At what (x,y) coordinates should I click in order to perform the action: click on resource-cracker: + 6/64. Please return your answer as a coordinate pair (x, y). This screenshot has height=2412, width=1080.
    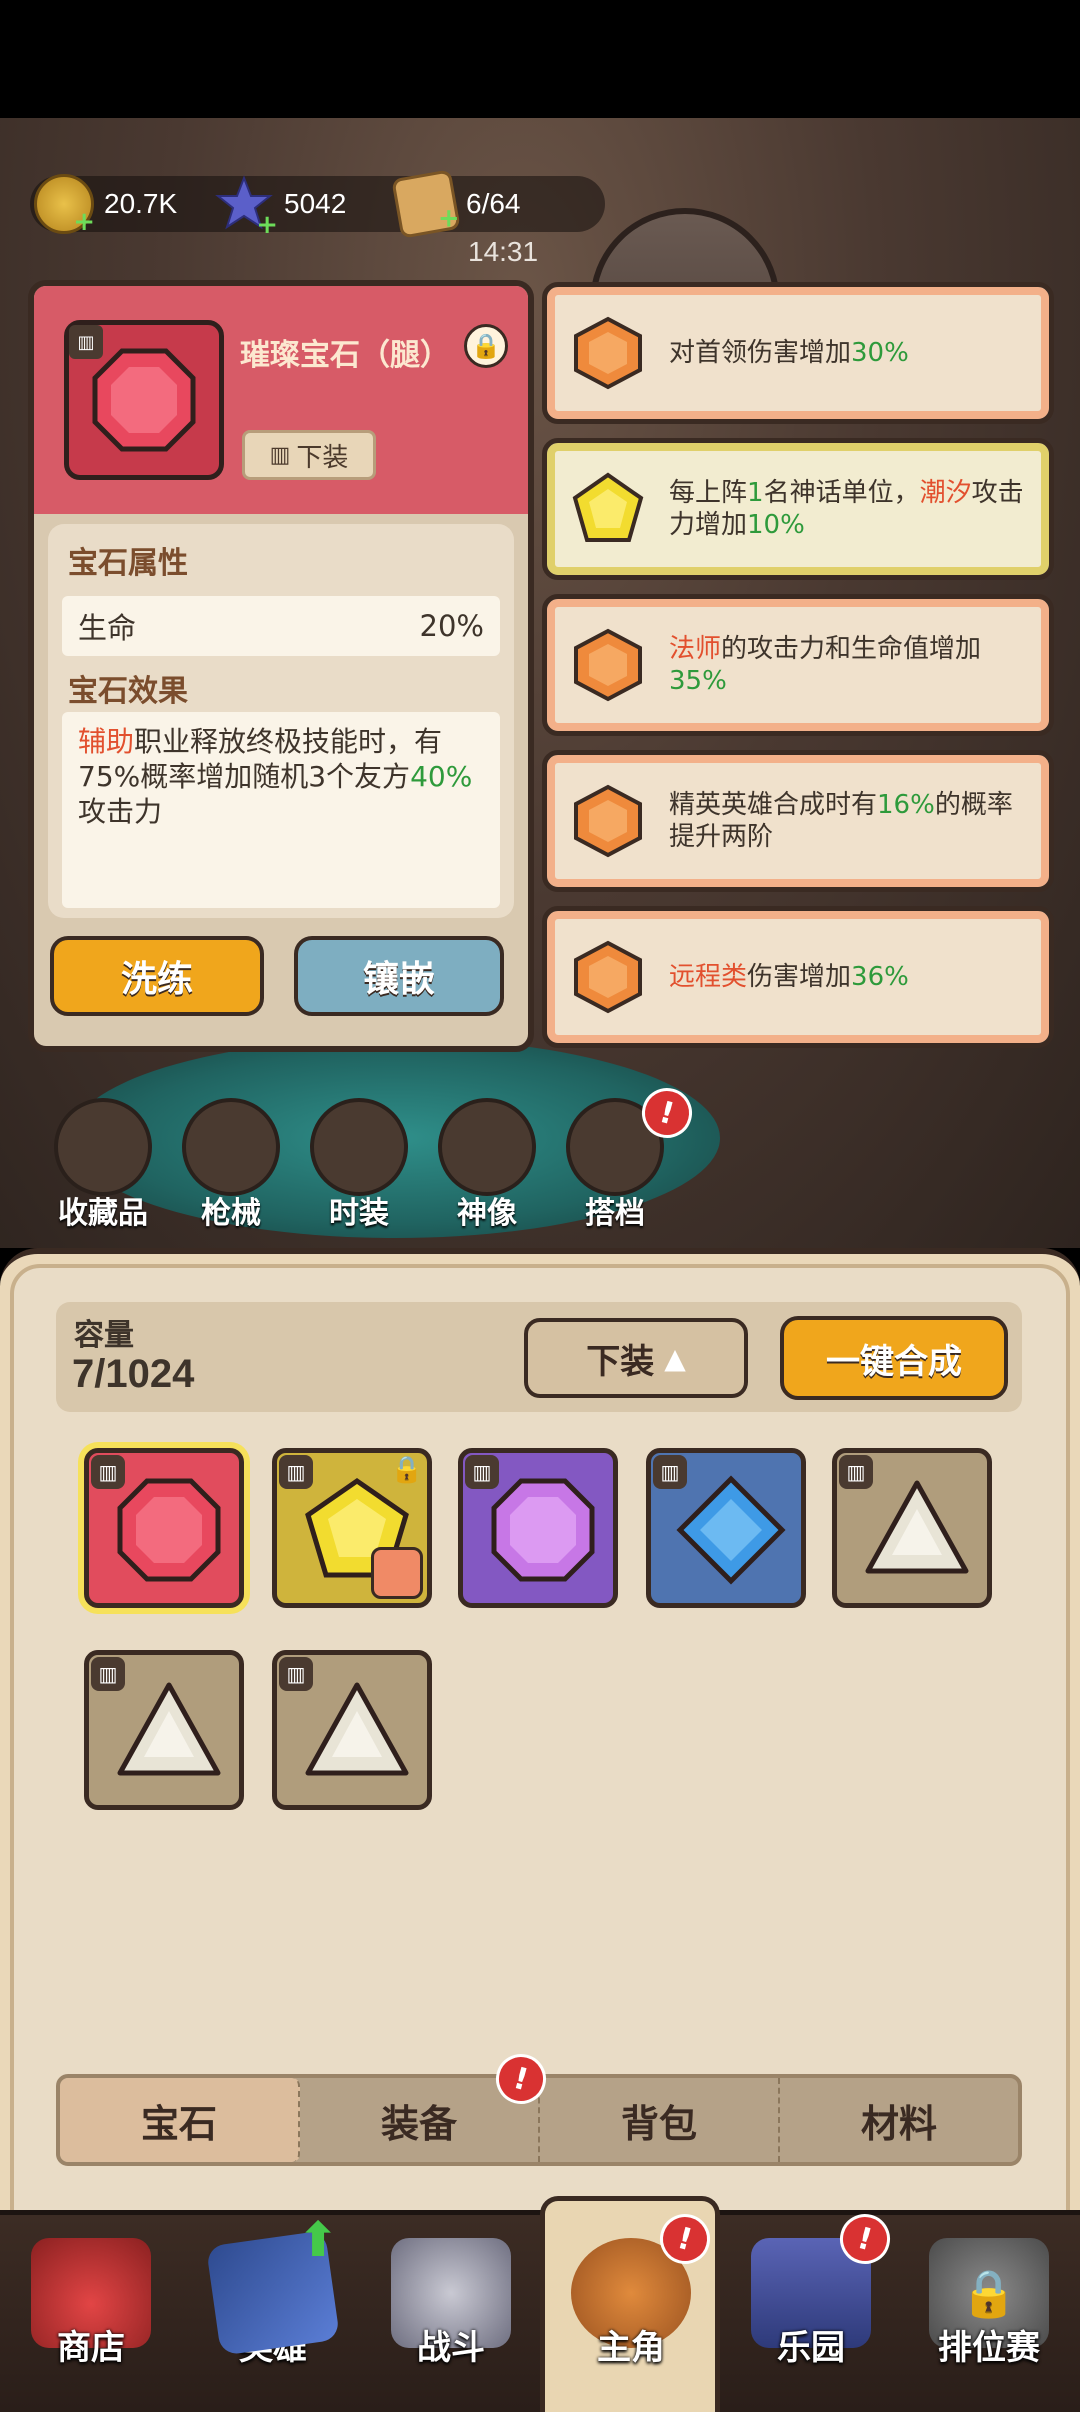
    Looking at the image, I should click on (456, 204).